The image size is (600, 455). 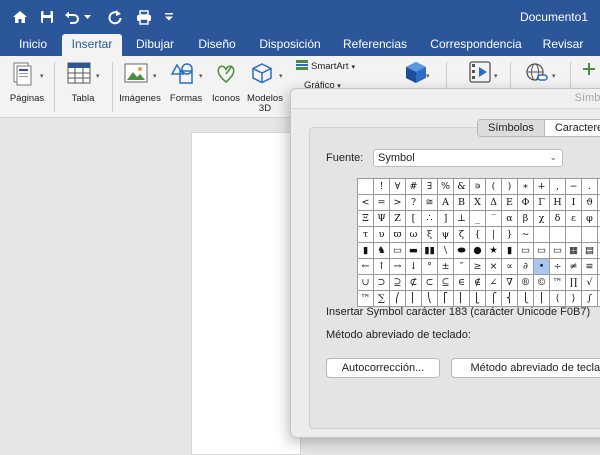 What do you see at coordinates (573, 298) in the screenshot?
I see `symbol-cell: ⟩` at bounding box center [573, 298].